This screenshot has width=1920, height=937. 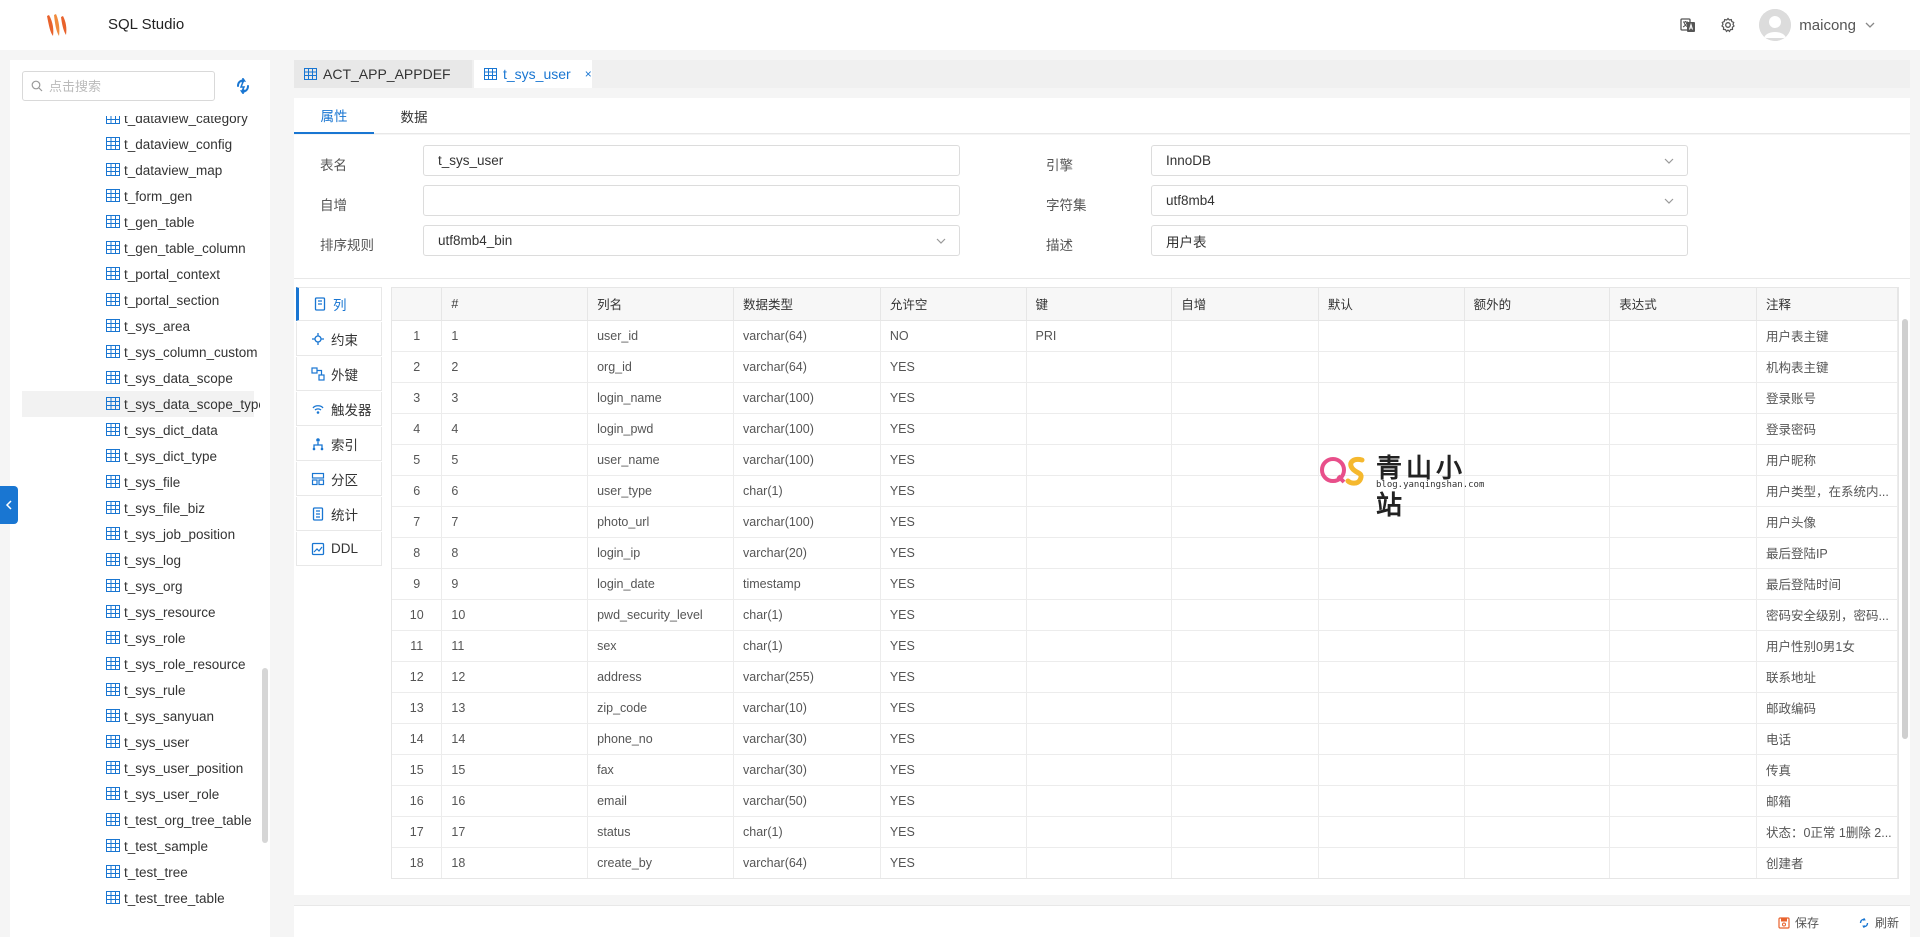 What do you see at coordinates (138, 872) in the screenshot?
I see `sidebar-item-t-test-tree: t_test_tree` at bounding box center [138, 872].